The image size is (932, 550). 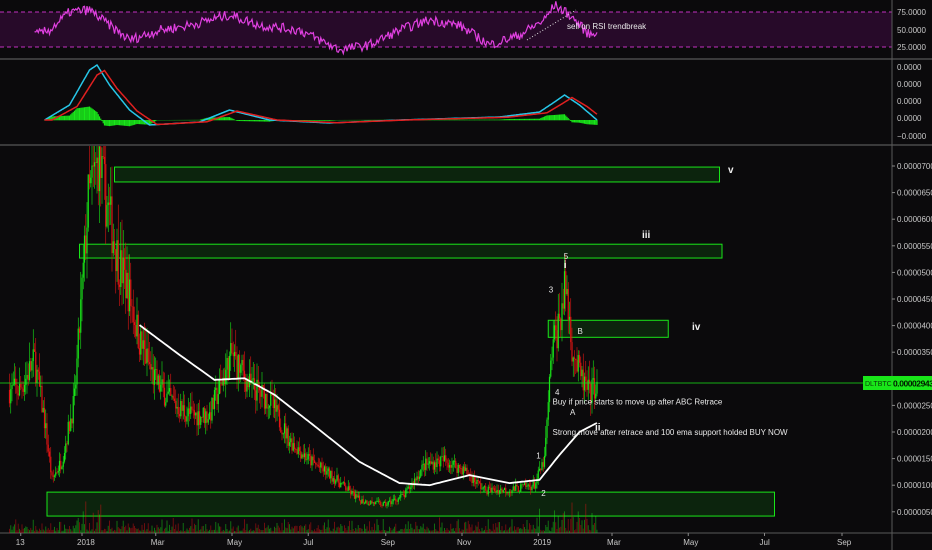 What do you see at coordinates (909, 118) in the screenshot?
I see `macd-axis-label: 0.0000` at bounding box center [909, 118].